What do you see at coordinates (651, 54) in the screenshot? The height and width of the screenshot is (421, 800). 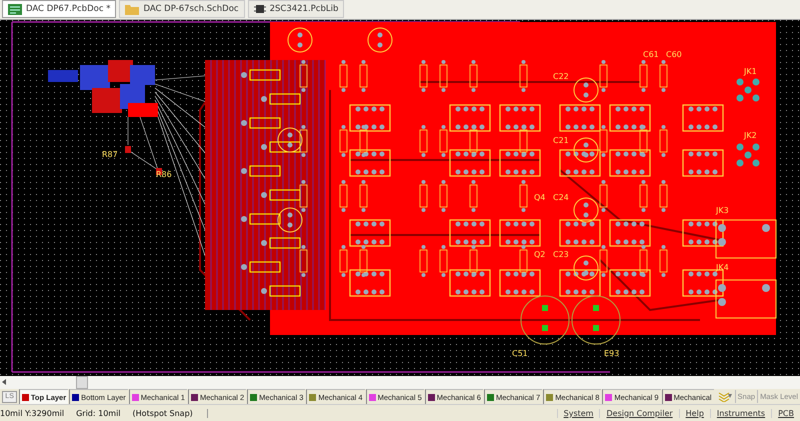 I see `designator-label: C61` at bounding box center [651, 54].